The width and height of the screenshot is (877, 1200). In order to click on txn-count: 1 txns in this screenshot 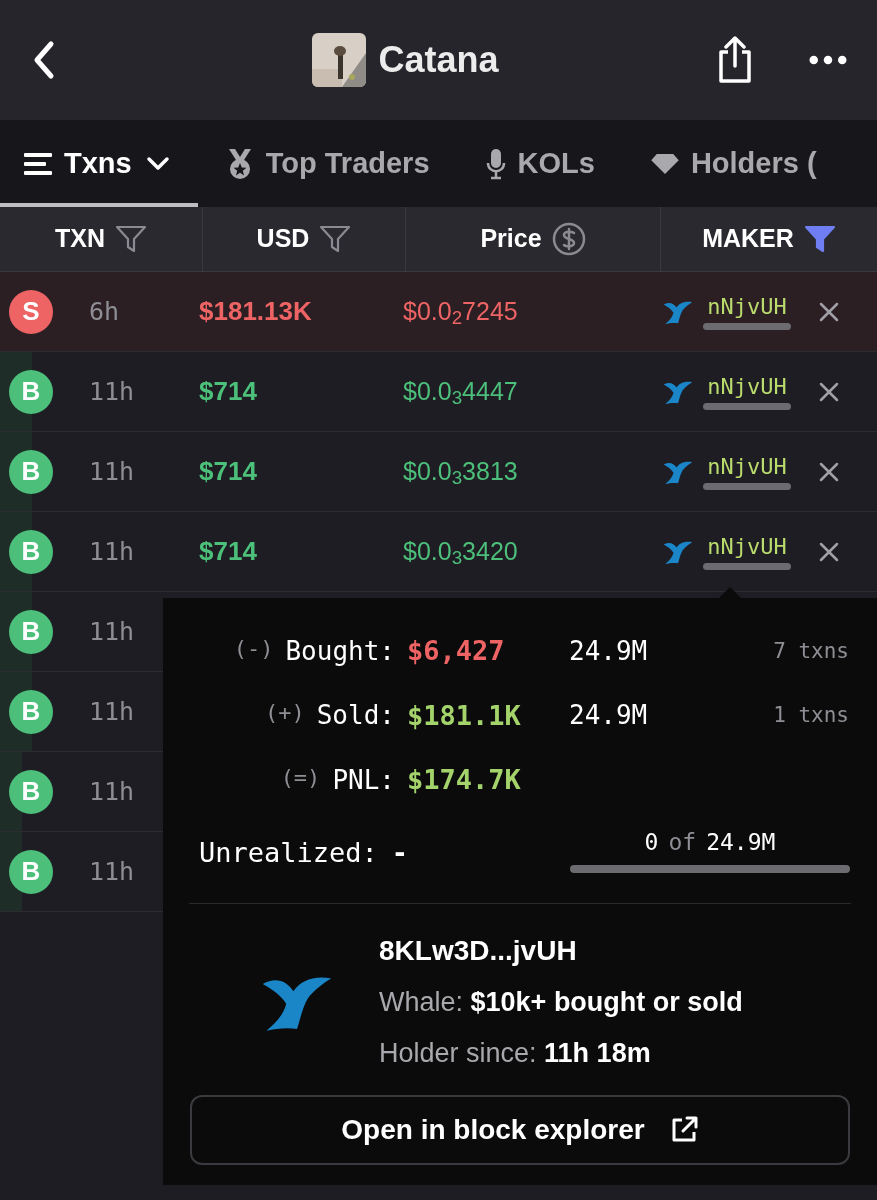, I will do `click(810, 715)`.